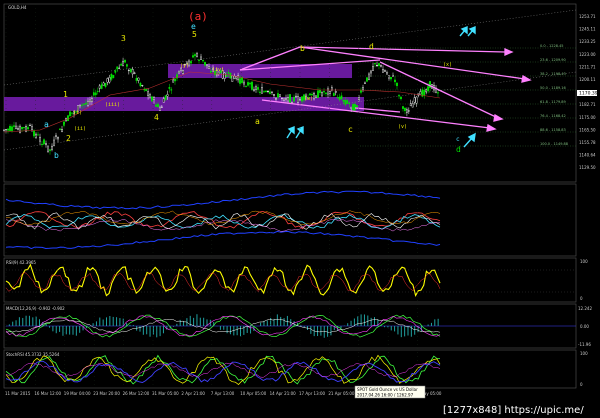  What do you see at coordinates (584, 344) in the screenshot?
I see `macd-level-bottom: -11.96` at bounding box center [584, 344].